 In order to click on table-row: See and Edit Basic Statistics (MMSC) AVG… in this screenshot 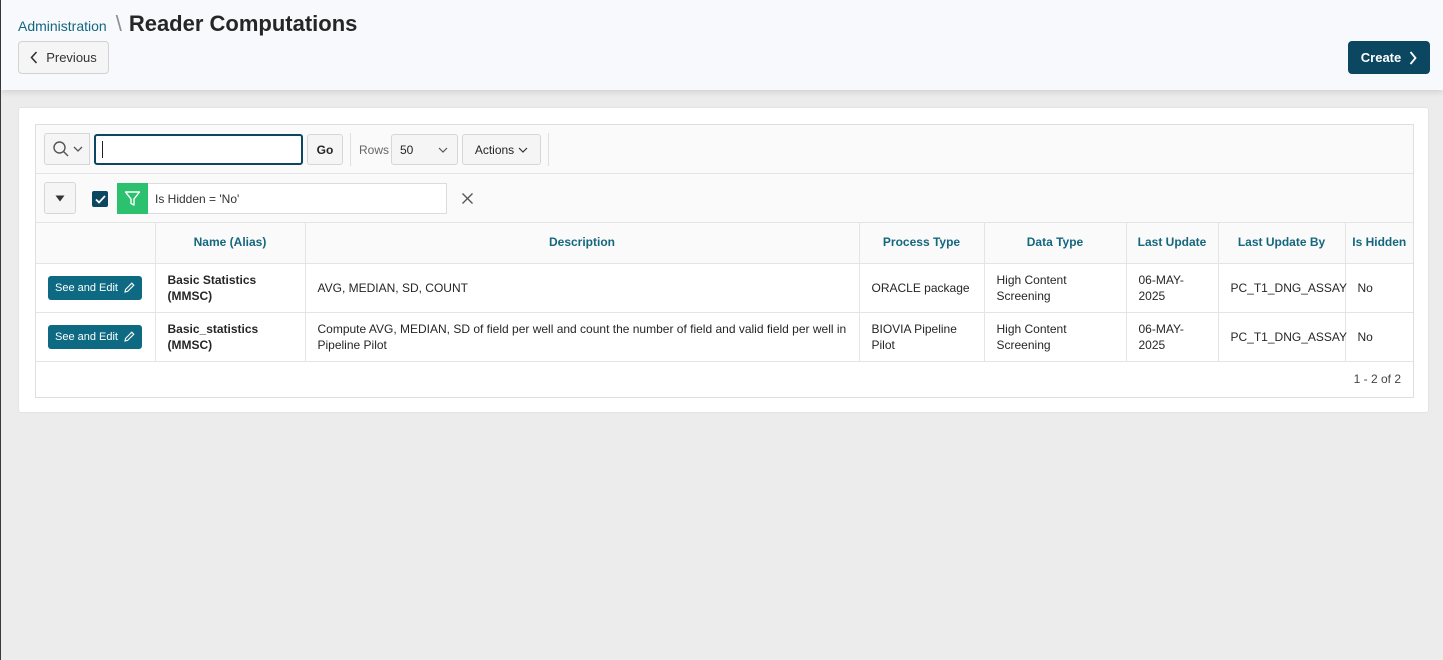, I will do `click(724, 288)`.